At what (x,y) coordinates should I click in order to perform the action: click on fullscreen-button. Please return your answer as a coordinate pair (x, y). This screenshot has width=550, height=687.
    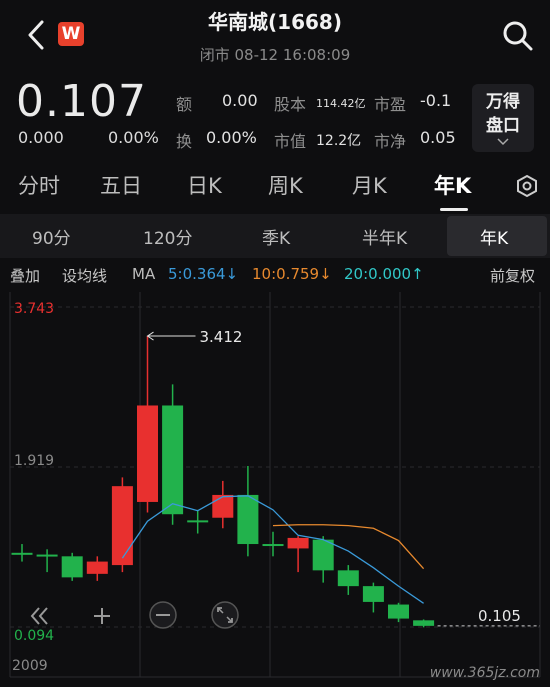
    Looking at the image, I should click on (225, 615).